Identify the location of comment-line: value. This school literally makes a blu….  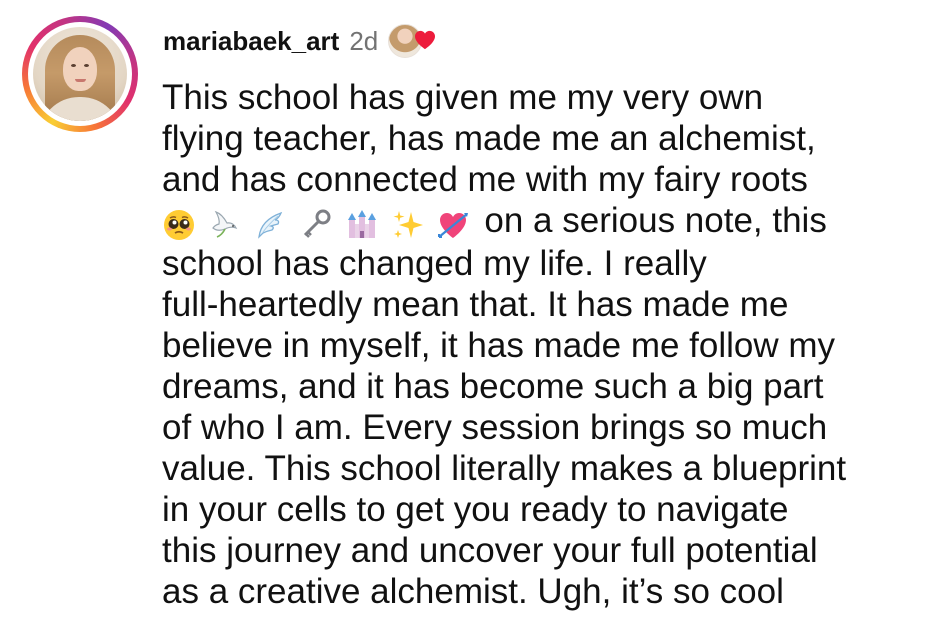
(504, 469).